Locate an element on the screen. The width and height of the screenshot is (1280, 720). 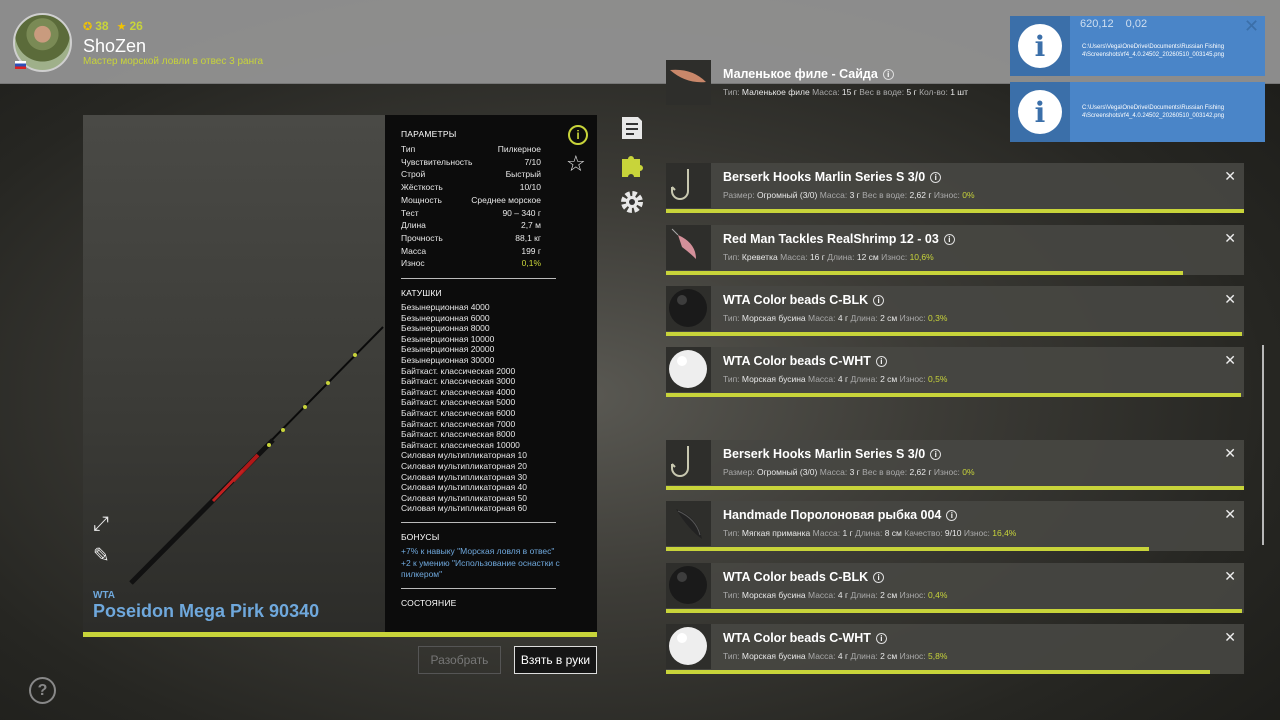
desc-label: Размер: is located at coordinates (740, 195).